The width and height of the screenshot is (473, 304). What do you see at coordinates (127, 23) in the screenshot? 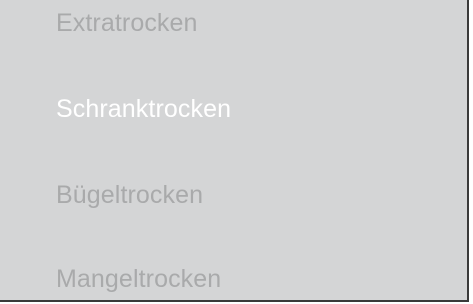
I see `menu-item-extratrocken: Extratrocken` at bounding box center [127, 23].